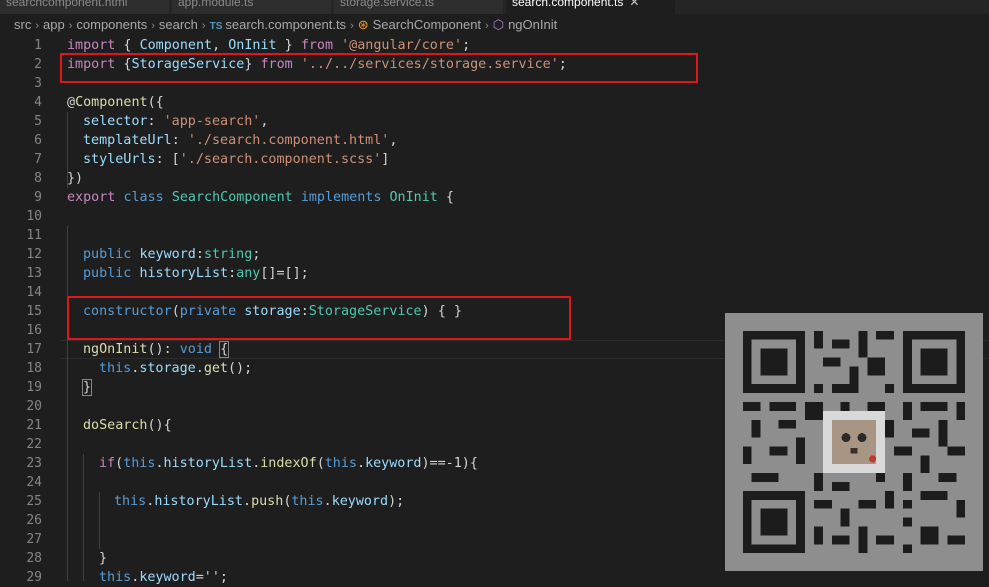 The width and height of the screenshot is (989, 587). I want to click on tab-search-html: searchcomponent.html, so click(85, 7).